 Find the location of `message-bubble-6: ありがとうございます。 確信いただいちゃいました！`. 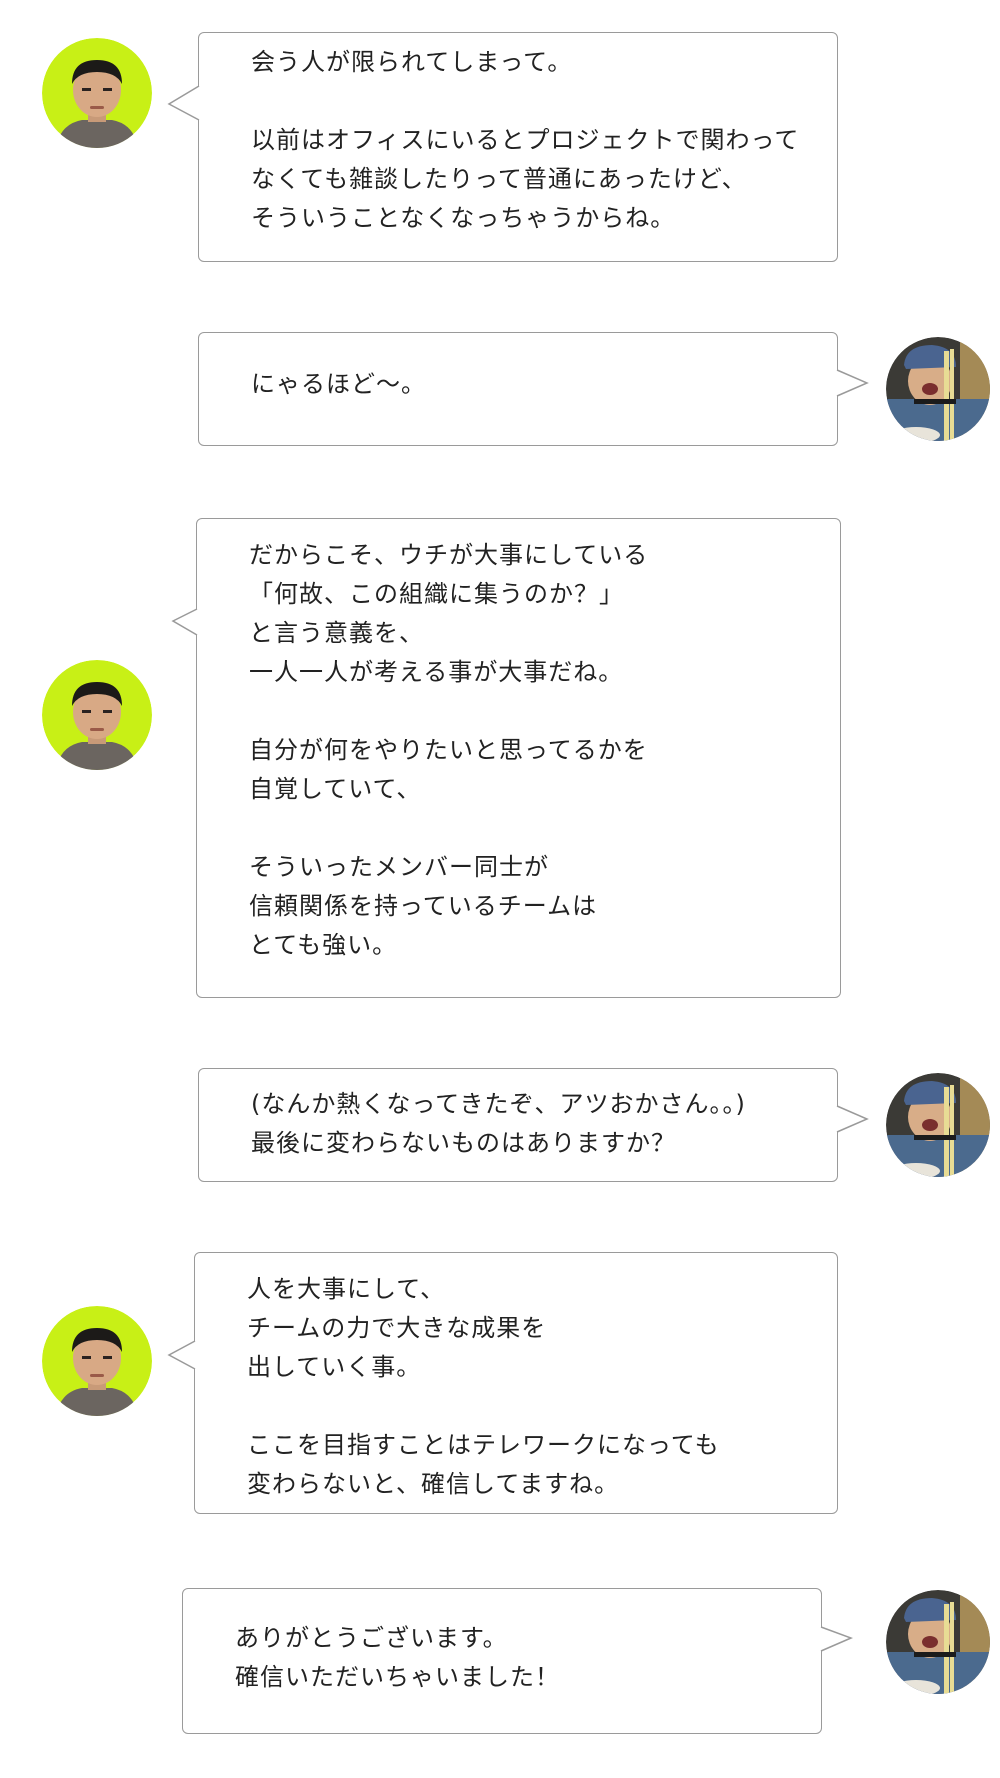

message-bubble-6: ありがとうございます。 確信いただいちゃいました！ is located at coordinates (518, 1661).